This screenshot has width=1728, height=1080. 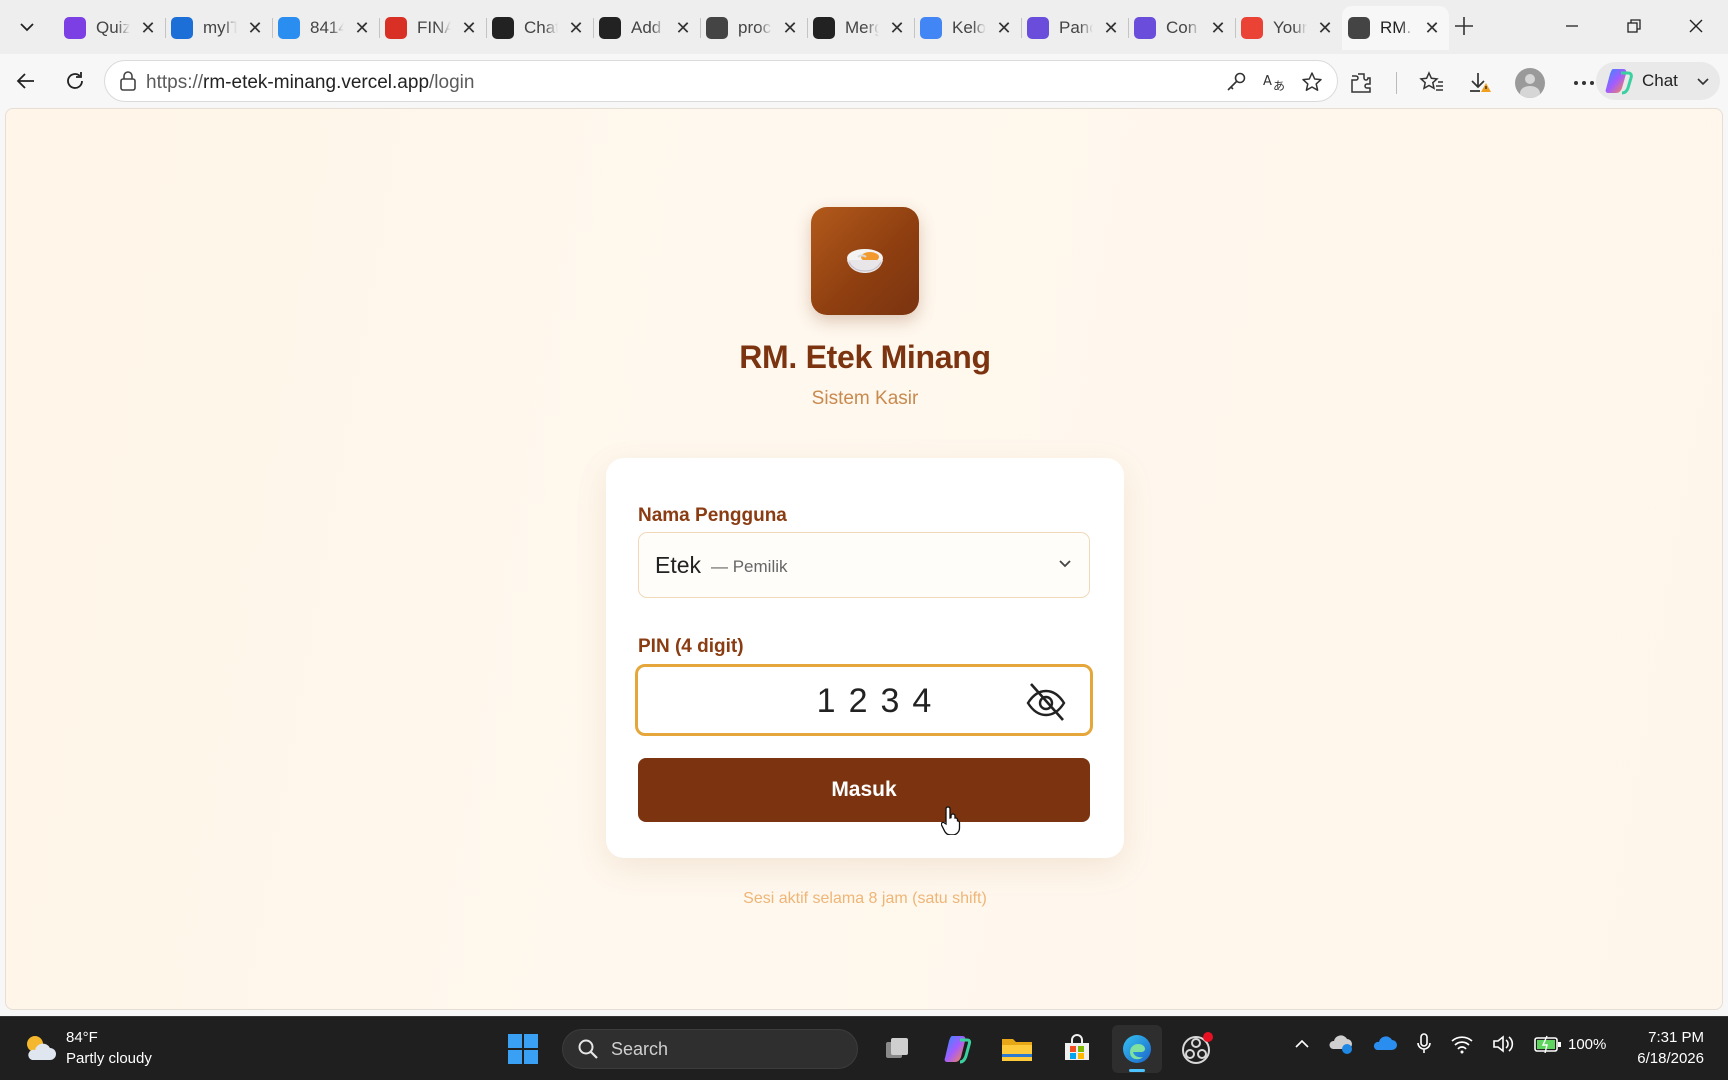 What do you see at coordinates (957, 1049) in the screenshot?
I see `copilot-app-button` at bounding box center [957, 1049].